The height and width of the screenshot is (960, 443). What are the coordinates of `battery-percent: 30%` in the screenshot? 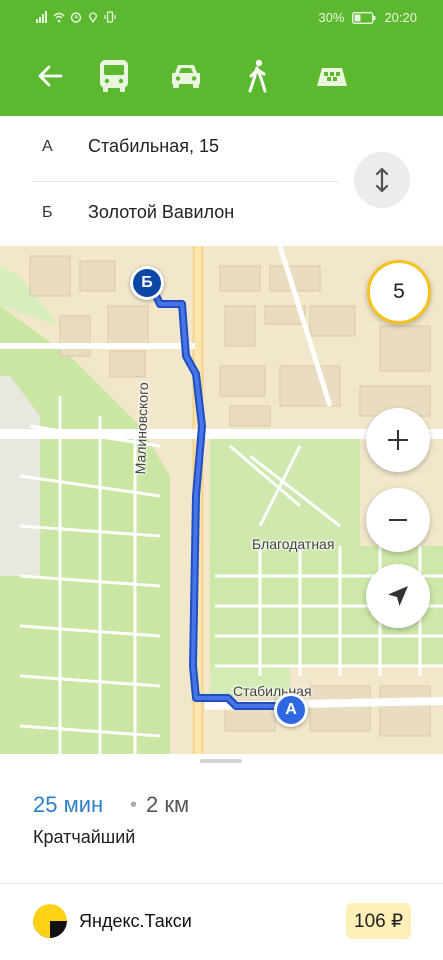 It's located at (331, 17).